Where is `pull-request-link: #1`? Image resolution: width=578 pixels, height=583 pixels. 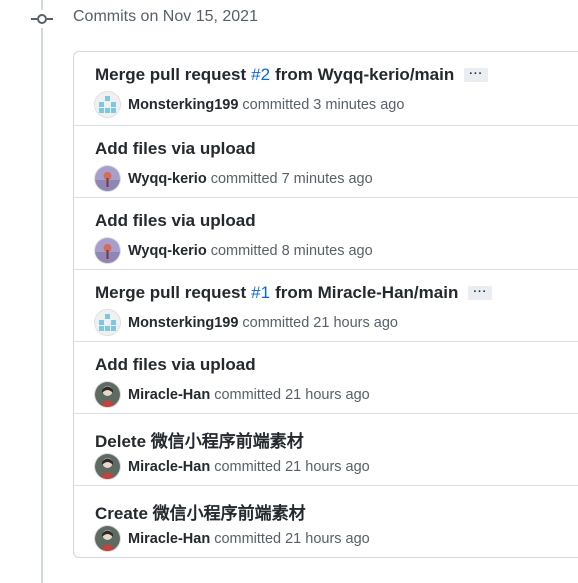
pull-request-link: #1 is located at coordinates (260, 293).